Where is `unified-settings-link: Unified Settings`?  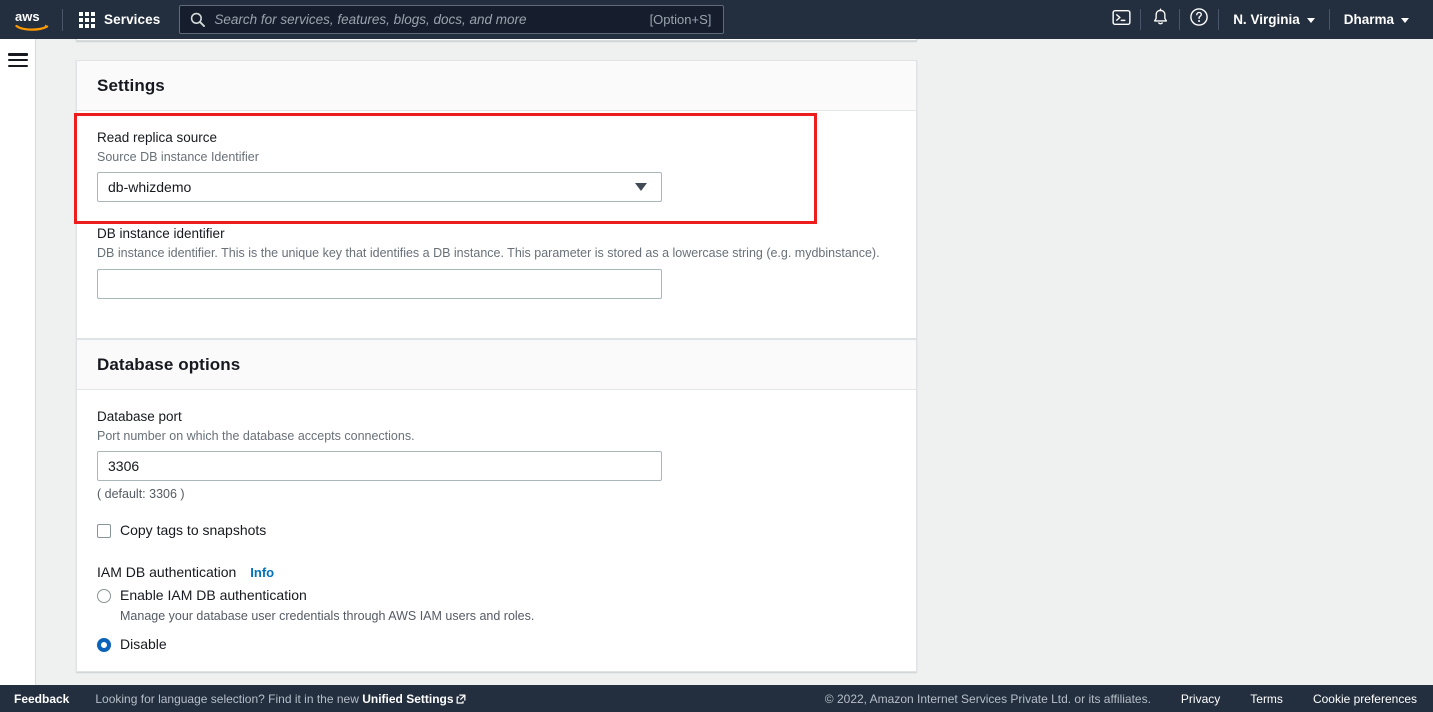
unified-settings-link: Unified Settings is located at coordinates (414, 699).